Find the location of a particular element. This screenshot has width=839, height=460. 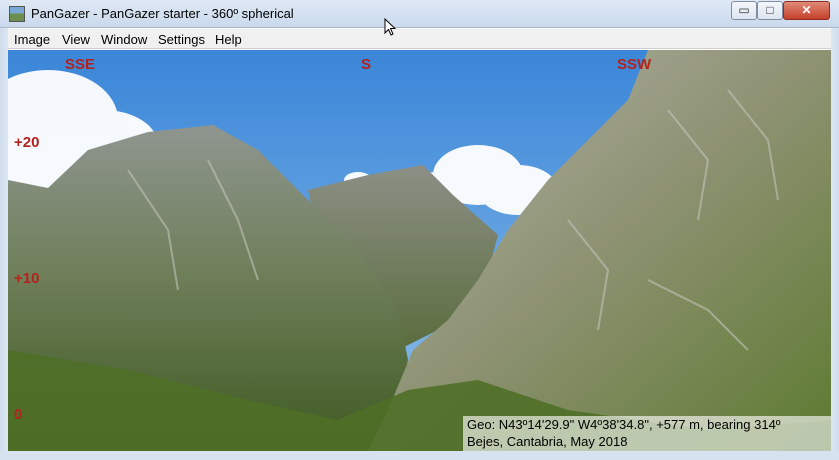

maximize-button: □ is located at coordinates (770, 10).